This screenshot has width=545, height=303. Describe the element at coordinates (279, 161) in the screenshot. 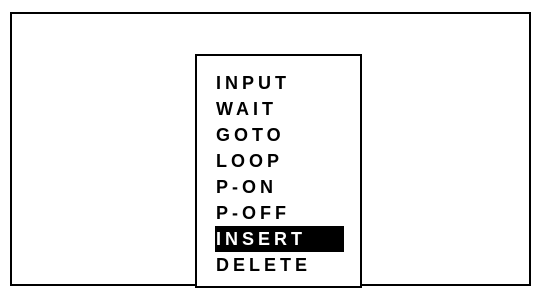

I see `menu-item-loop: LOOP` at that location.